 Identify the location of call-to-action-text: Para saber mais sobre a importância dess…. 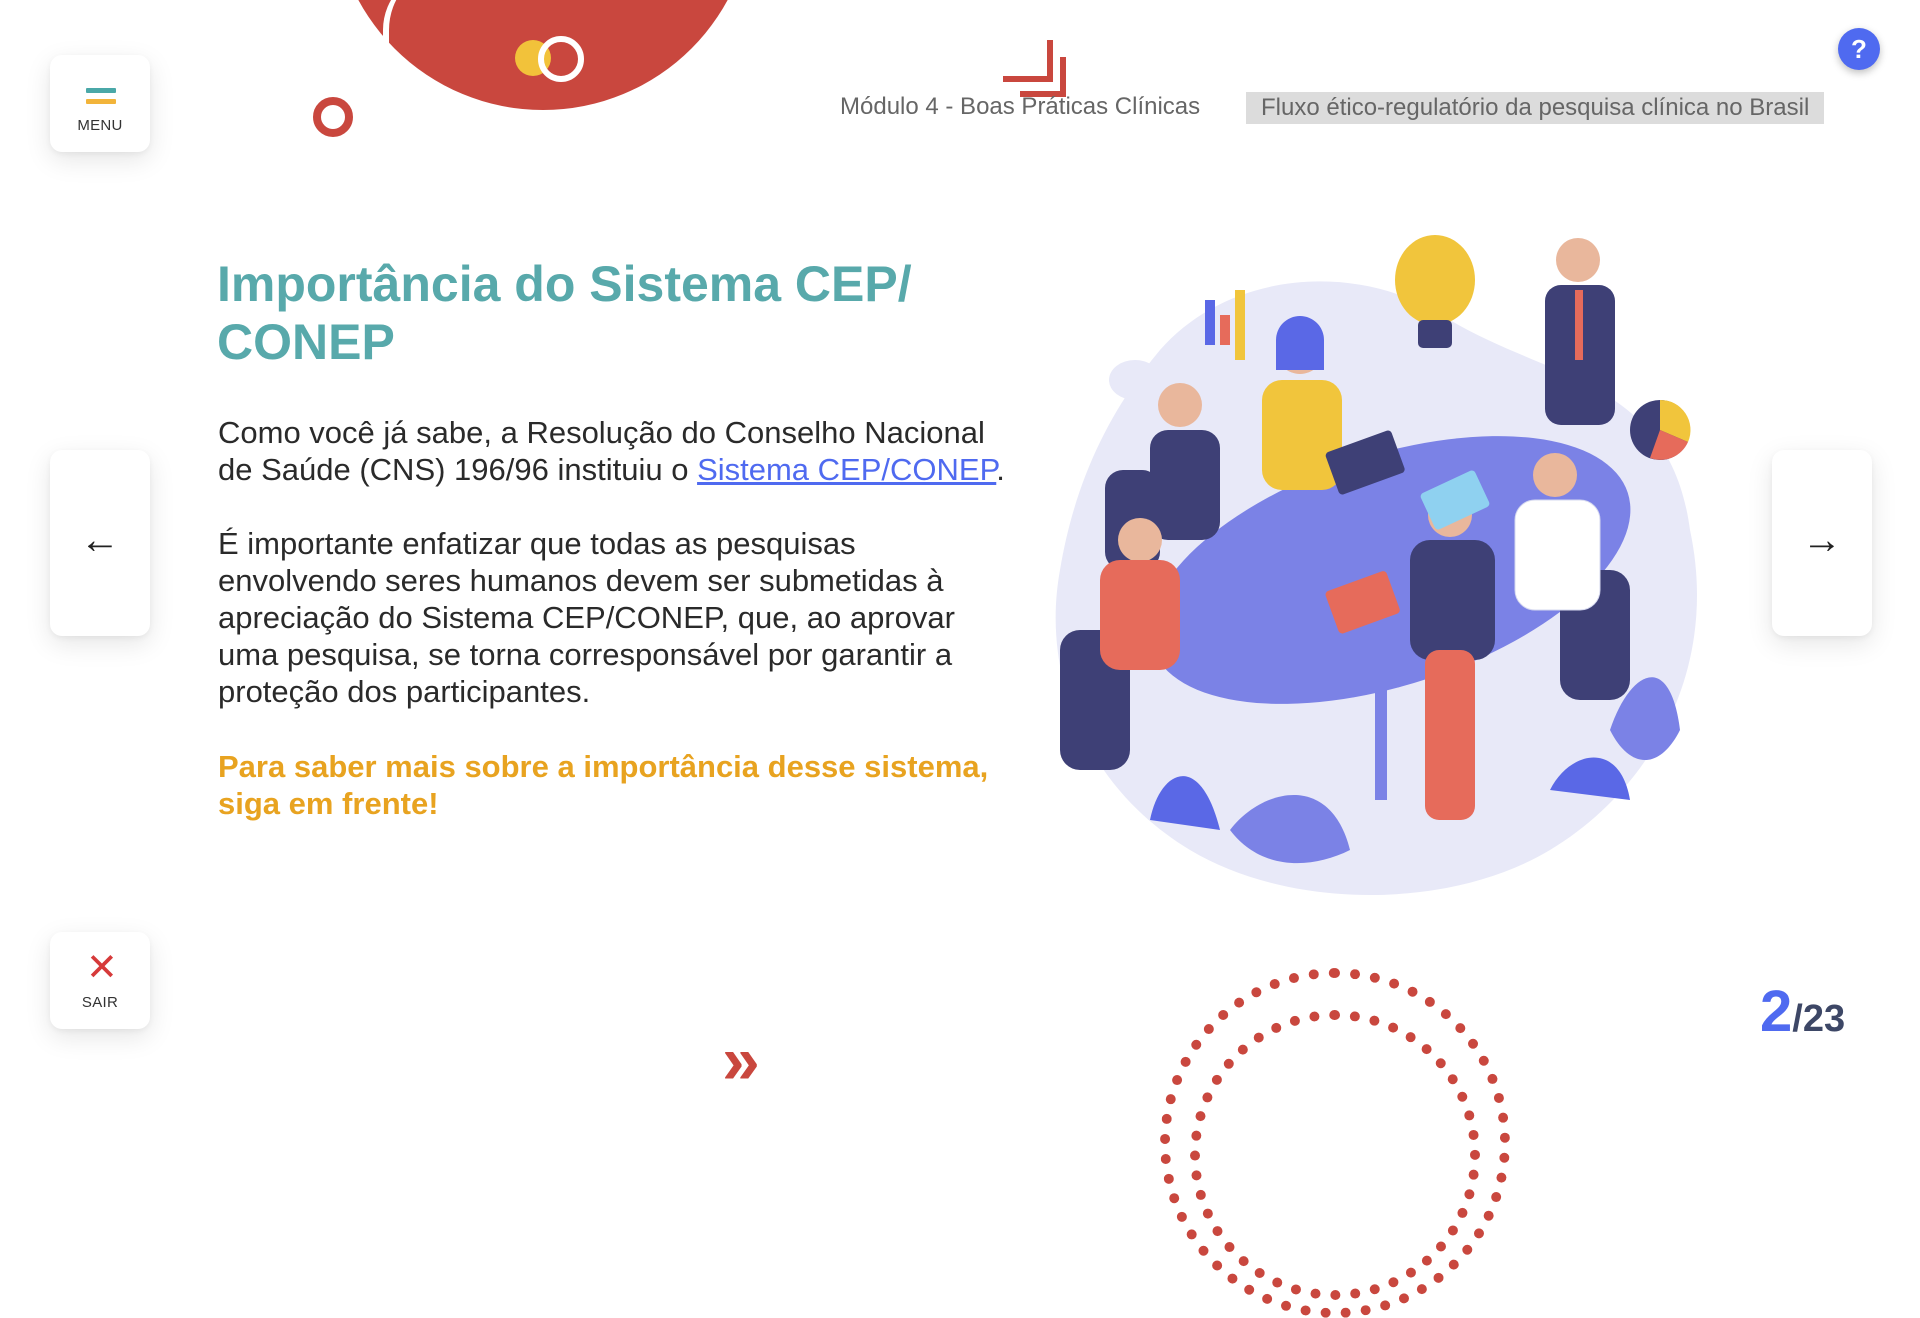
(603, 785).